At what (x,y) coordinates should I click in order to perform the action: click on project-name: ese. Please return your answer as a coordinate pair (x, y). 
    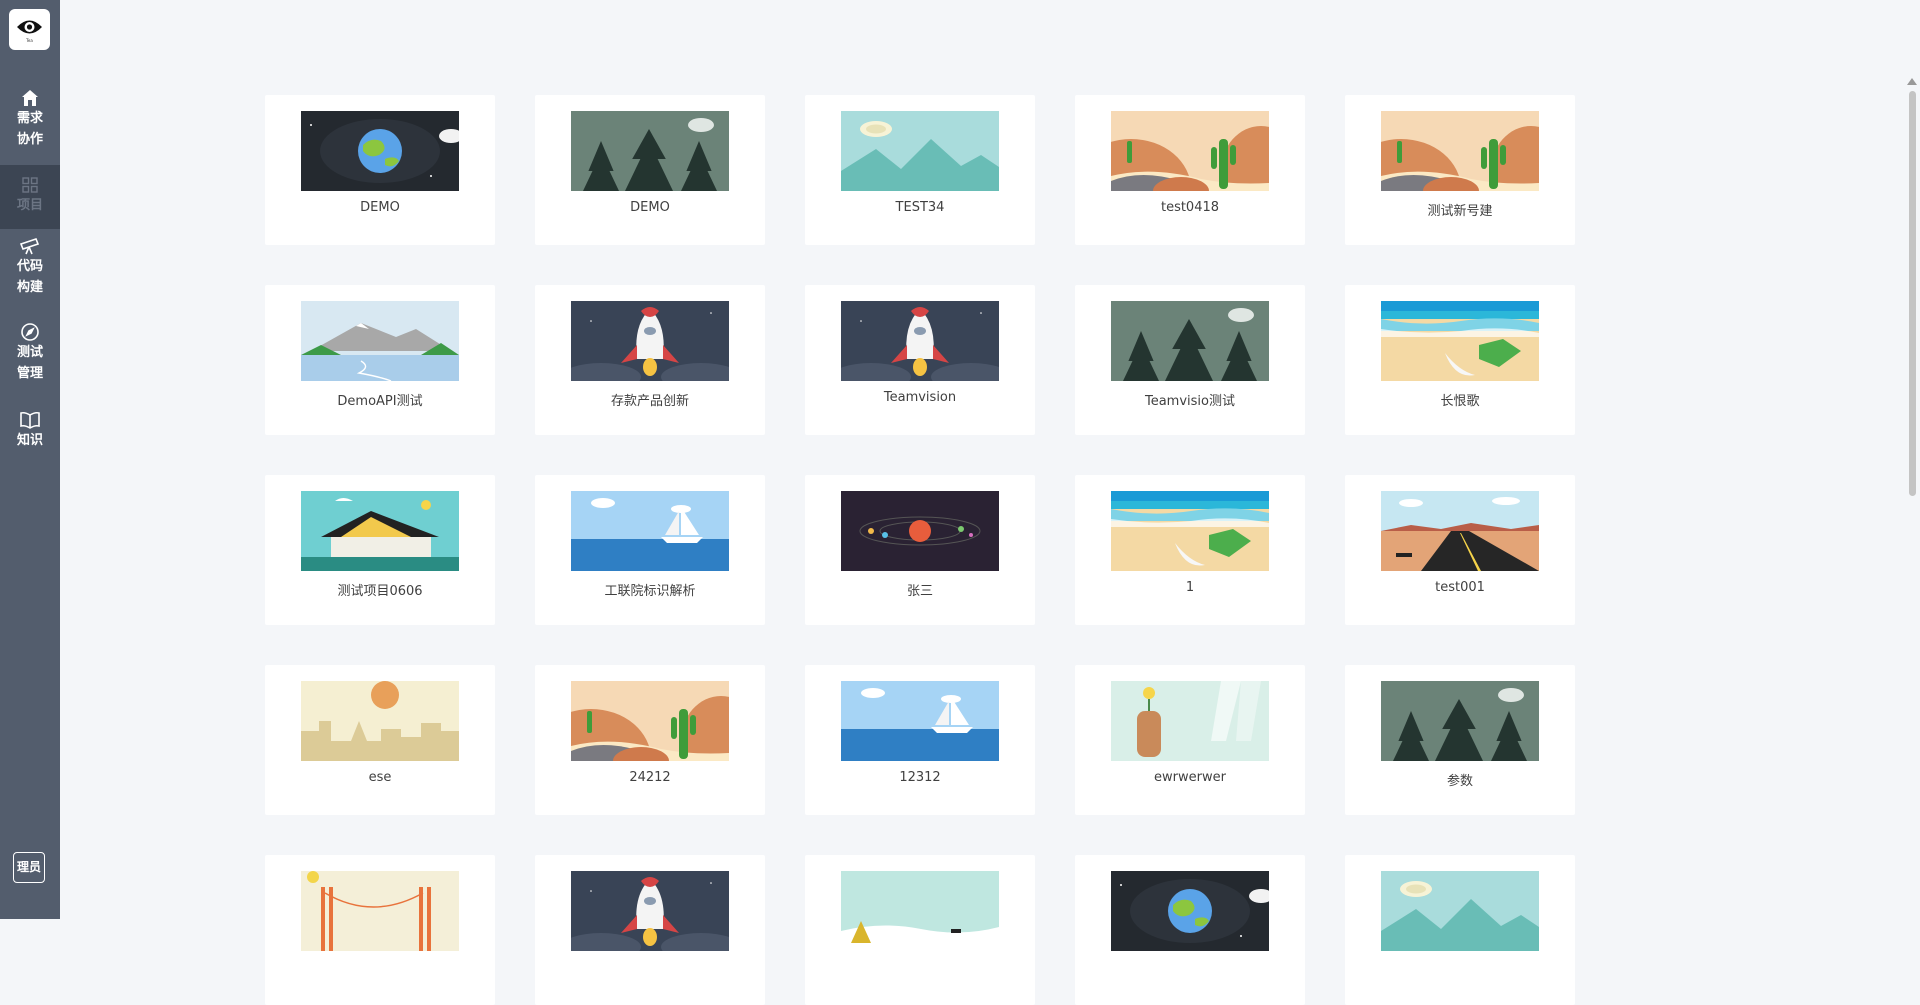
    Looking at the image, I should click on (380, 777).